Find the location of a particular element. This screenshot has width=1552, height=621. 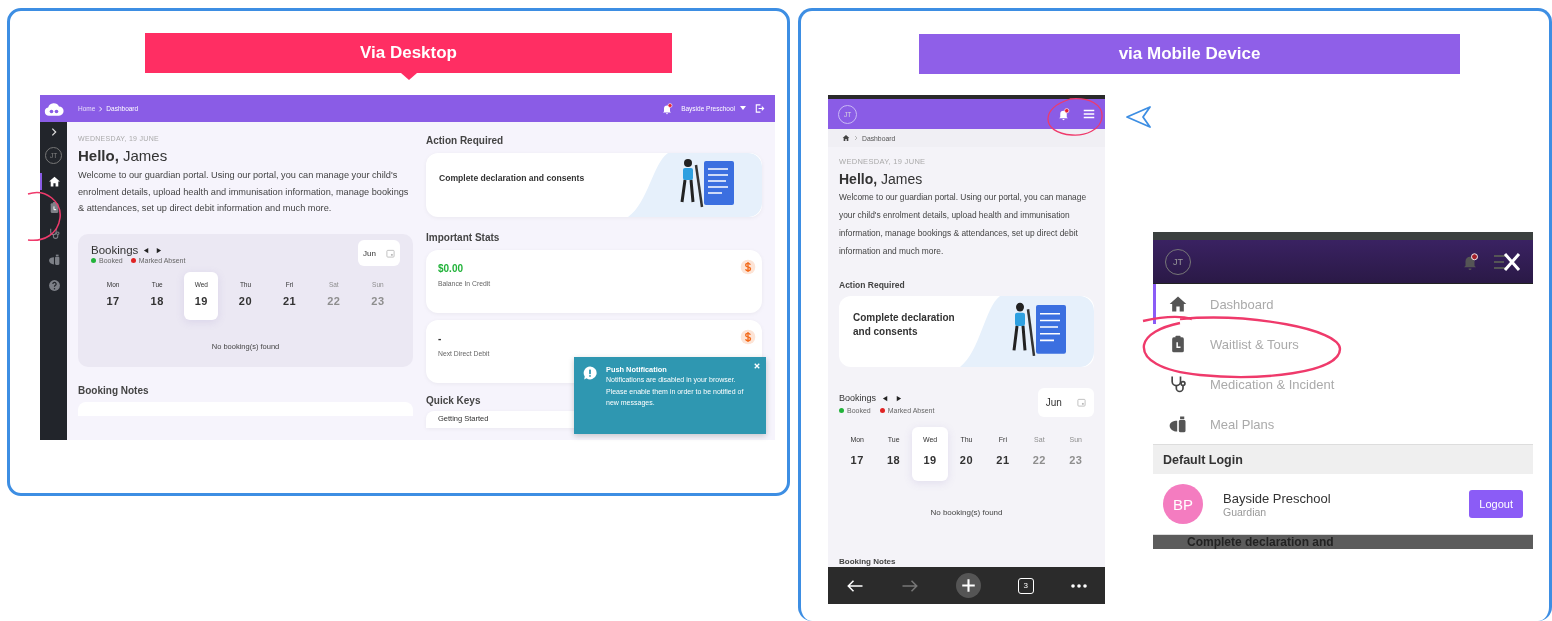

account-name: Bayside Preschool is located at coordinates (1277, 498).